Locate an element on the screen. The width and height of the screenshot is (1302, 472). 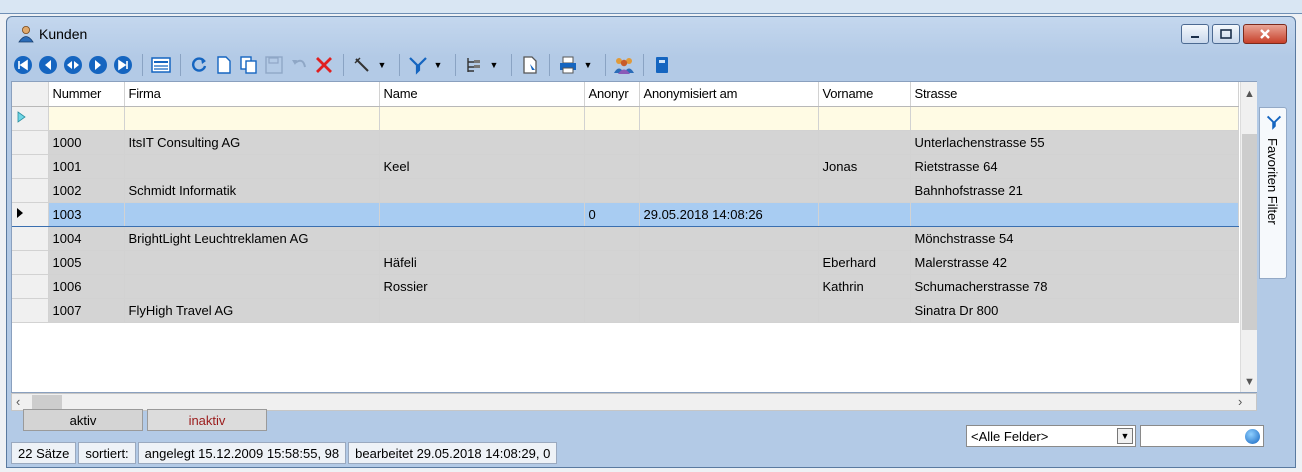
cell-nummer: 1006 is located at coordinates (86, 286).